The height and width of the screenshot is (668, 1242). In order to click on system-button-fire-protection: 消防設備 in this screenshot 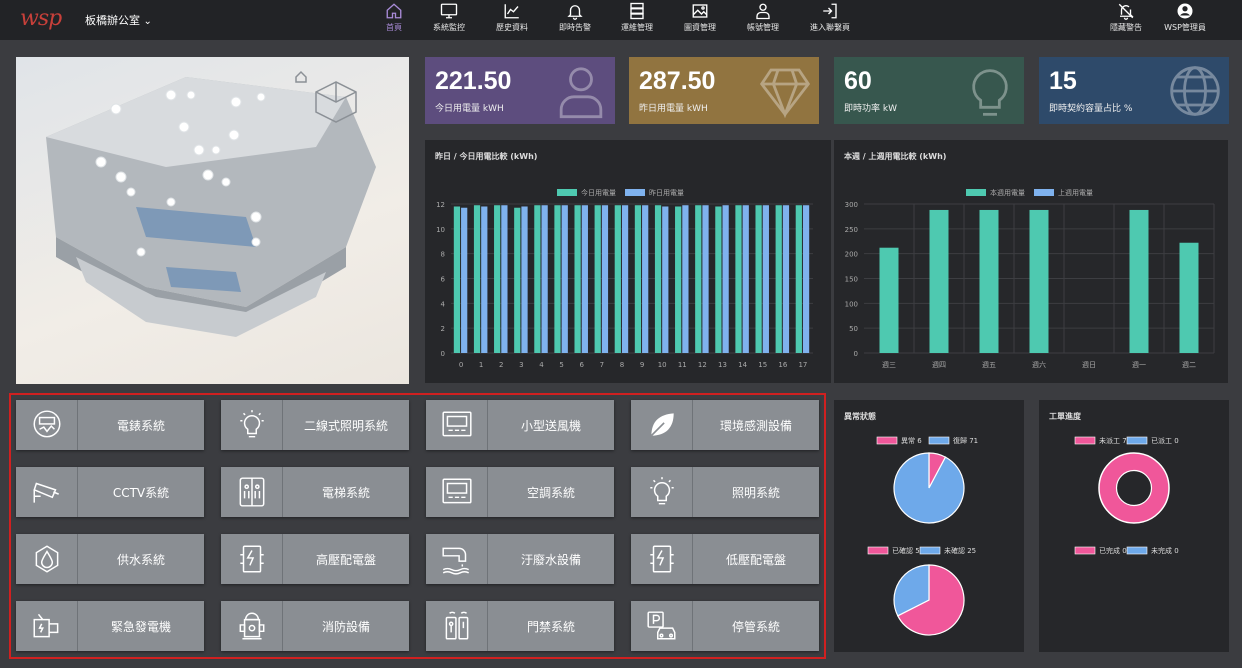, I will do `click(315, 626)`.